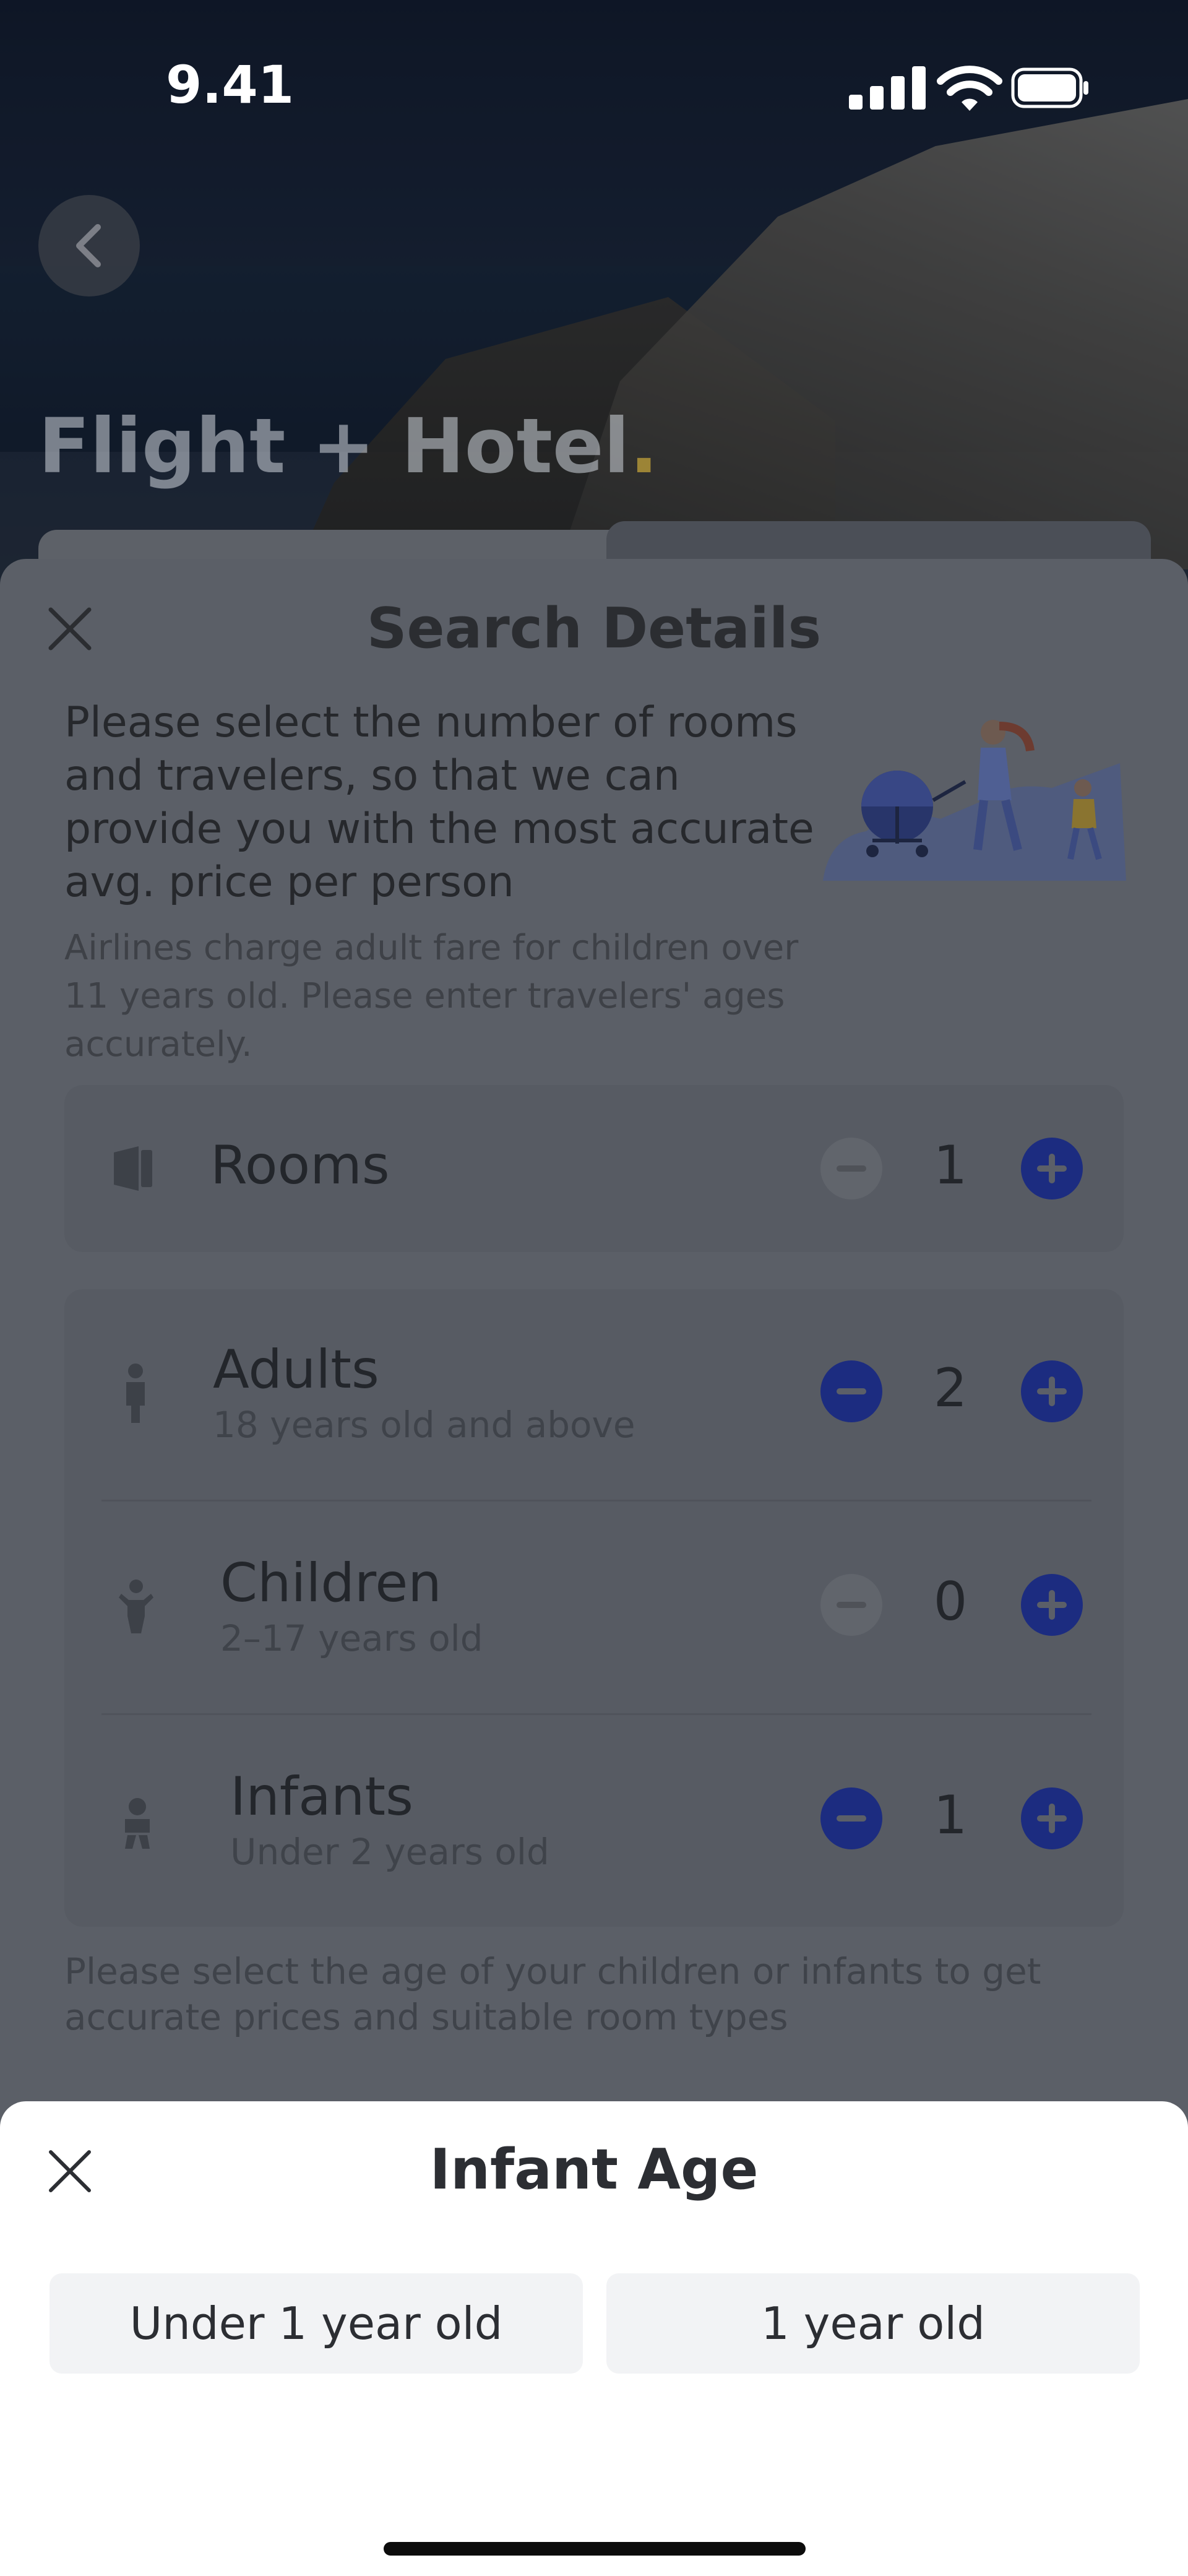 The height and width of the screenshot is (2576, 1188). I want to click on status-time: 9.41, so click(231, 84).